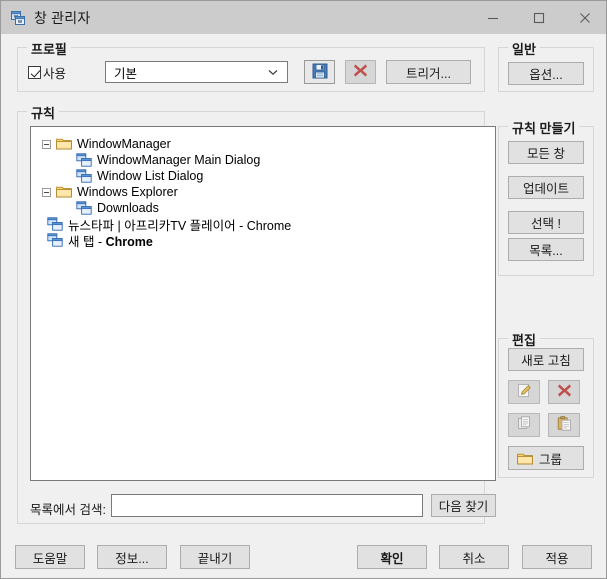 The height and width of the screenshot is (579, 607). Describe the element at coordinates (303, 17) in the screenshot. I see `title-bar: W W 창 관리자` at that location.